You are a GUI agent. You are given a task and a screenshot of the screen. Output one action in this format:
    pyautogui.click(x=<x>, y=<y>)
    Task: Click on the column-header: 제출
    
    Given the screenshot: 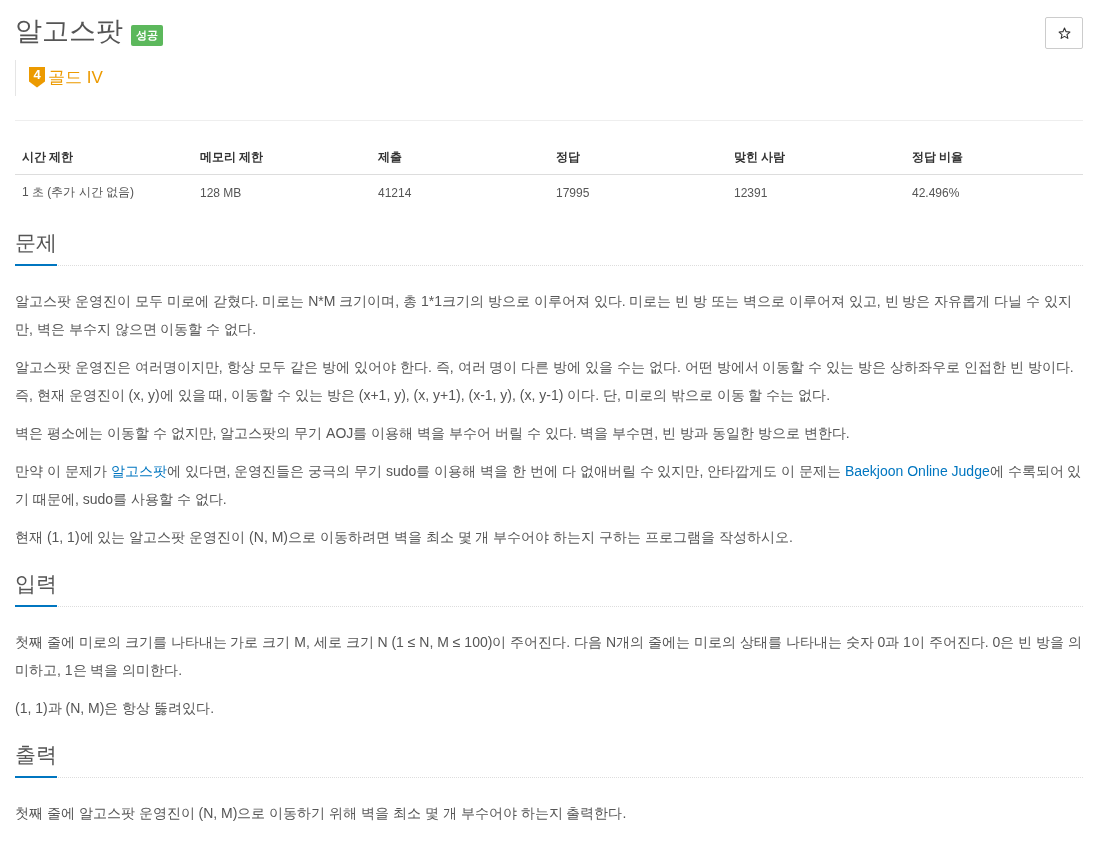 What is the action you would take?
    pyautogui.click(x=460, y=158)
    